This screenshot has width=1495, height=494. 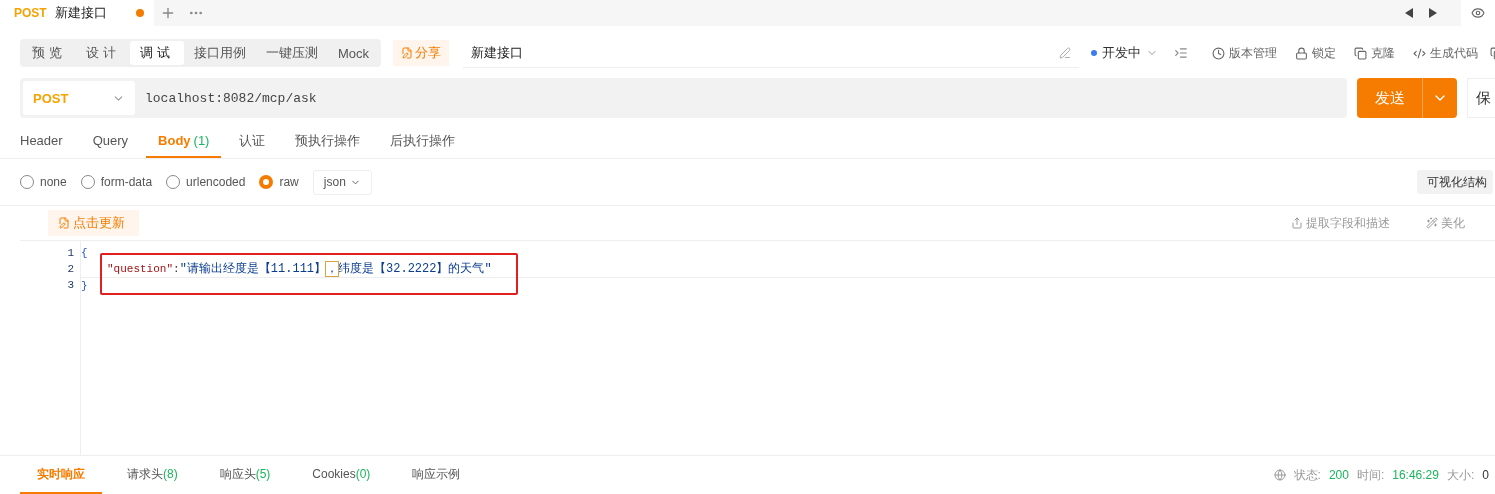 What do you see at coordinates (49, 53) in the screenshot?
I see `mode-tab: 预览` at bounding box center [49, 53].